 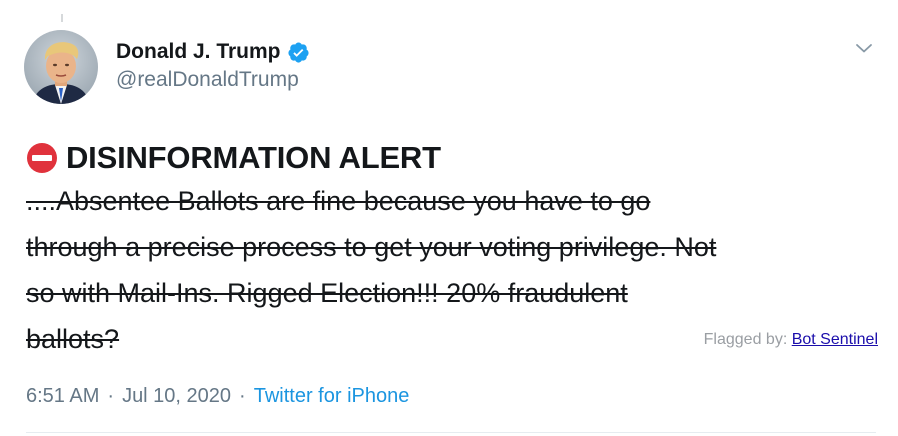 I want to click on avatar-photo-icon, so click(x=61, y=67).